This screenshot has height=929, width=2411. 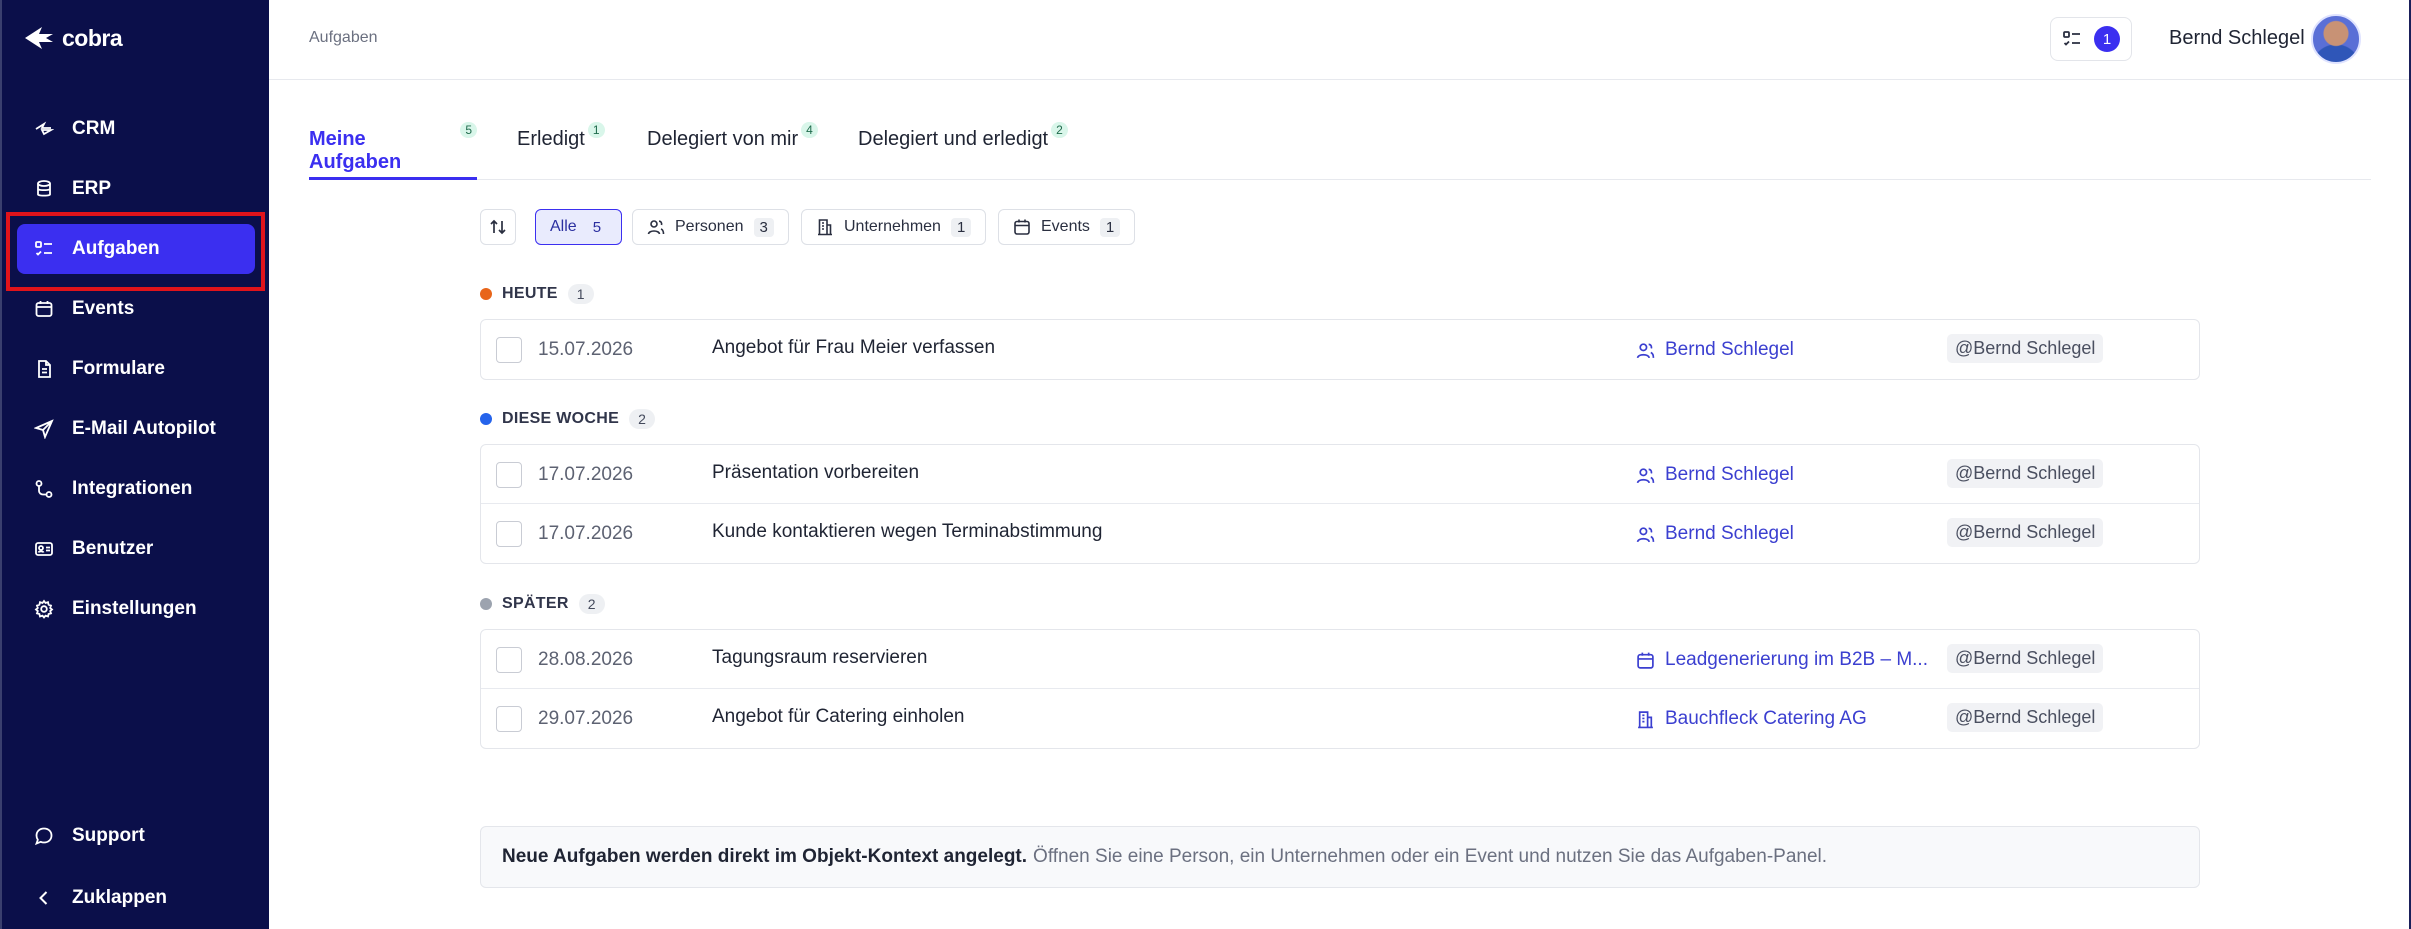 I want to click on sidebar-item-support: Support, so click(x=136, y=836).